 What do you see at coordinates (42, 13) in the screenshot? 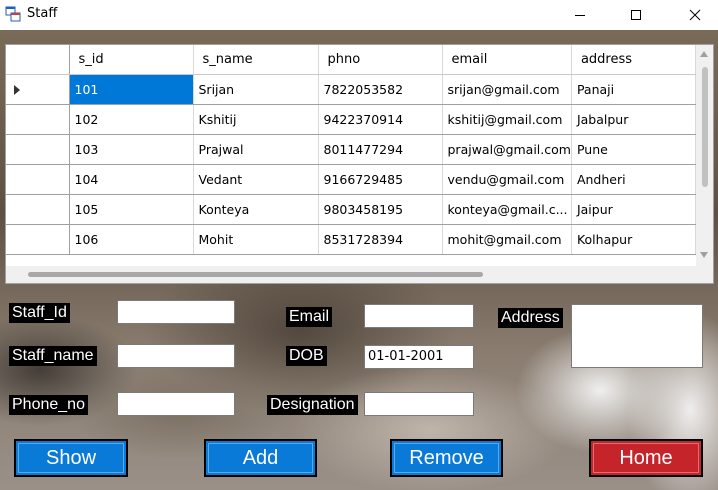
I see `window-title: Staff` at bounding box center [42, 13].